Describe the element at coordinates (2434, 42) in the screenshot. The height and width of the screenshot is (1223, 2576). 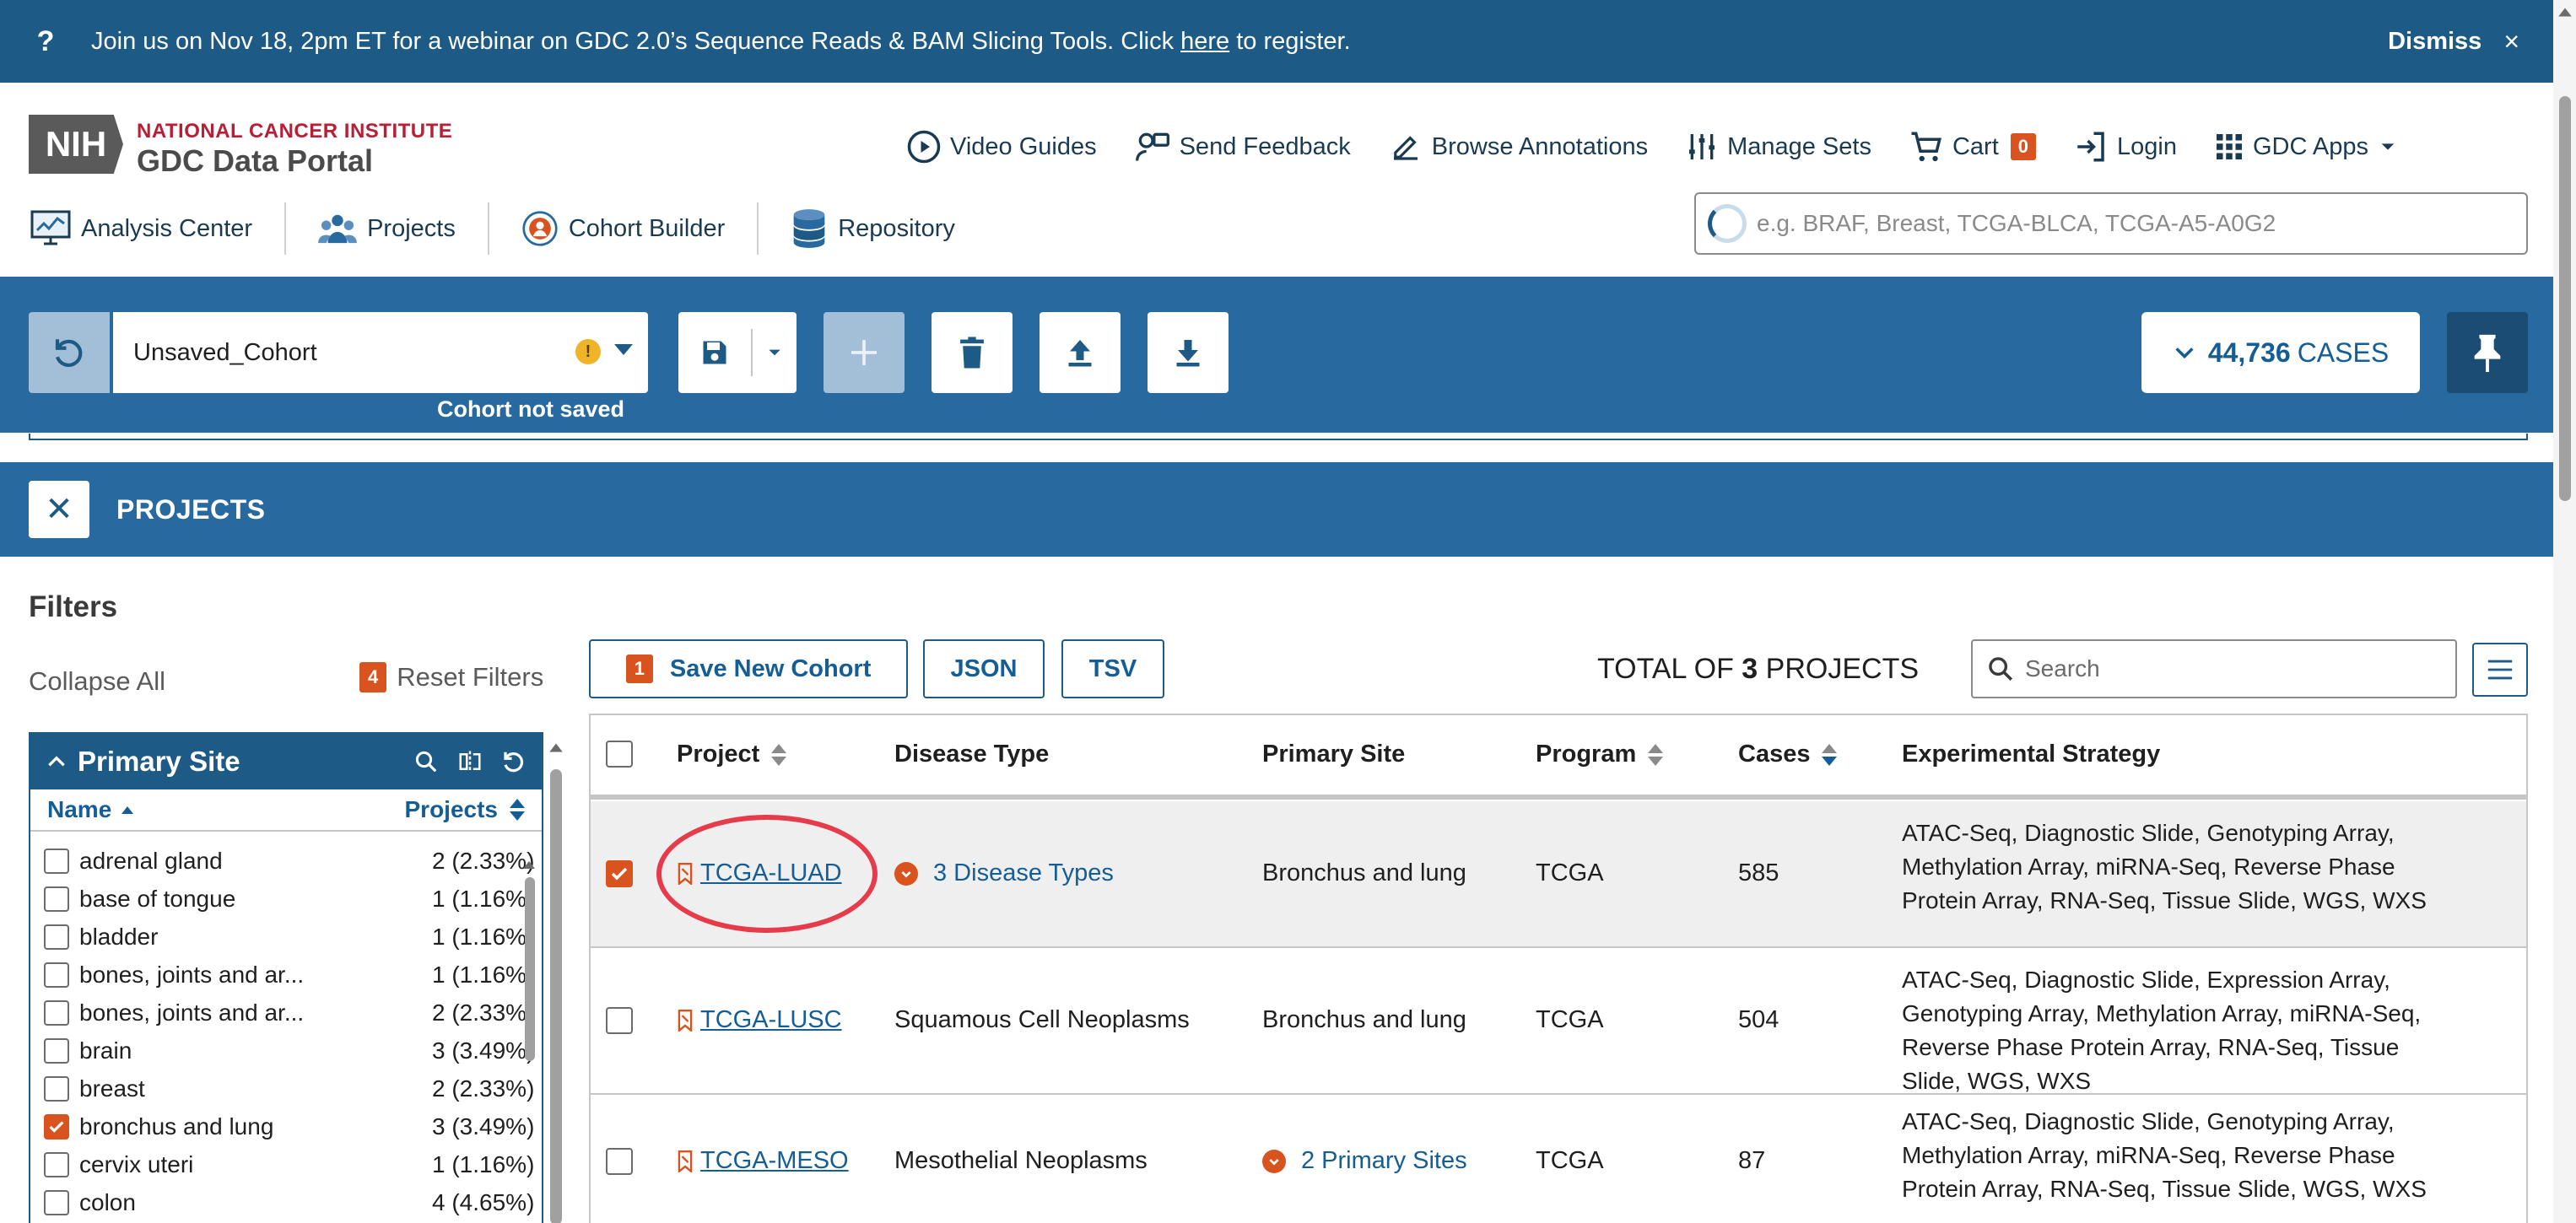
I see `dismiss-button: Dismiss` at that location.